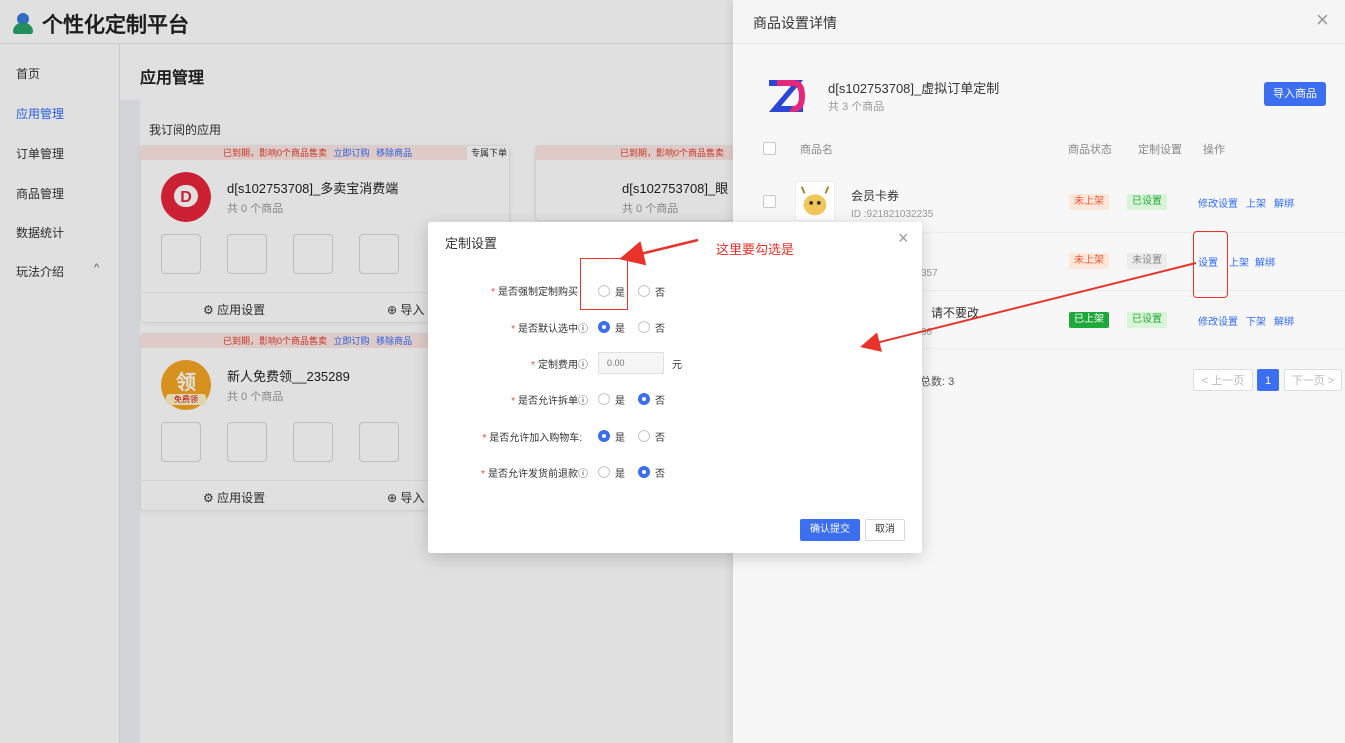 The height and width of the screenshot is (743, 1345). I want to click on custom-fee-label: * 定制费用ⓘ, so click(559, 365).